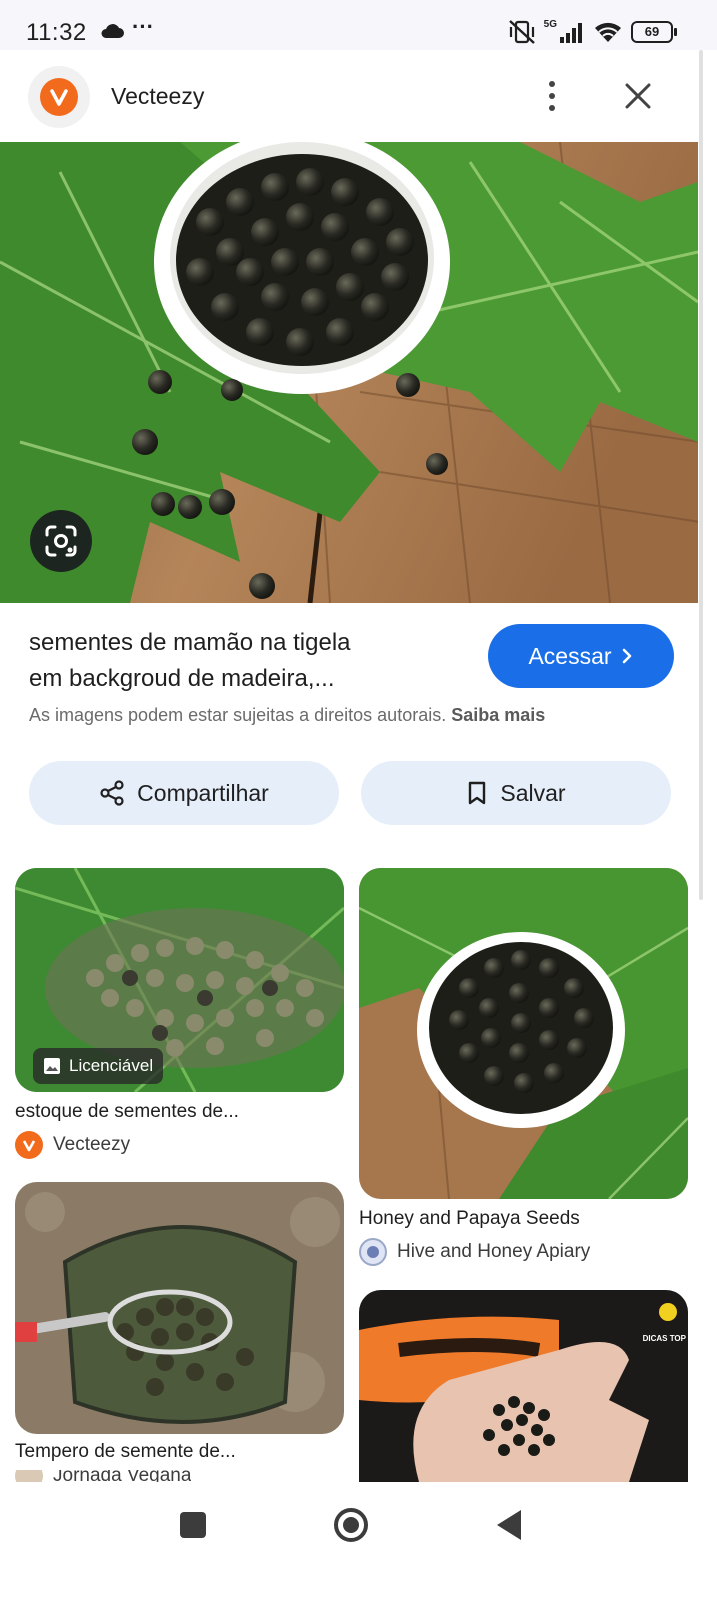  What do you see at coordinates (92, 1144) in the screenshot?
I see `source-name: Vecteezy` at bounding box center [92, 1144].